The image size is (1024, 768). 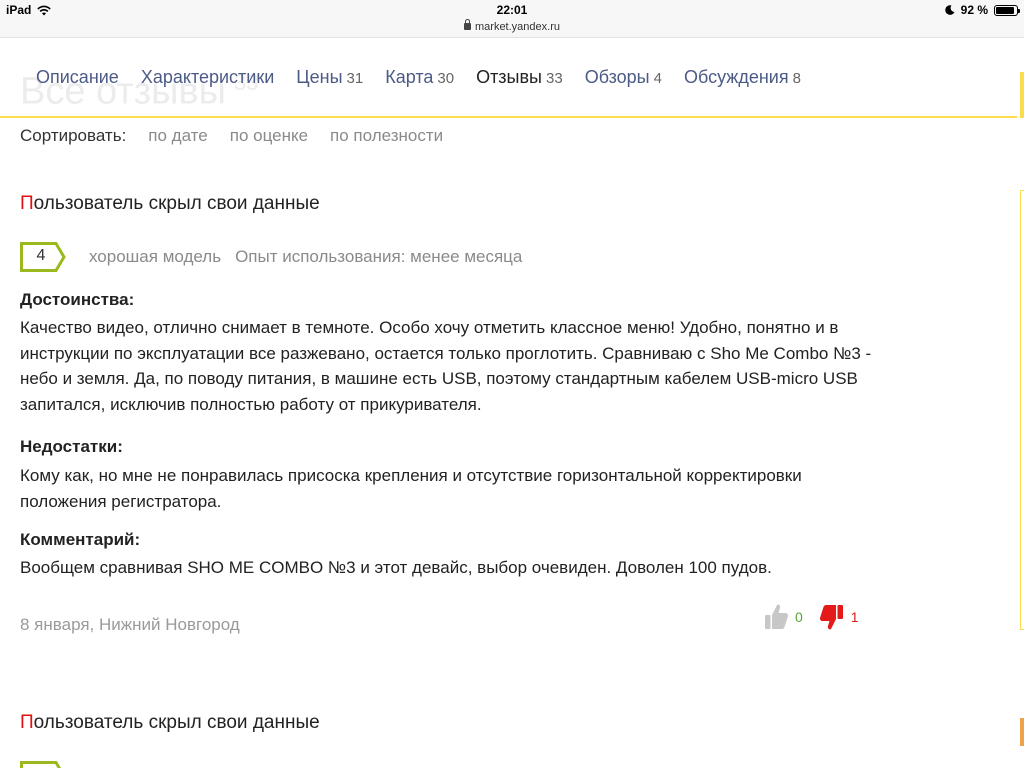 What do you see at coordinates (386, 136) in the screenshot?
I see `sort-by-usefulness: по полезности` at bounding box center [386, 136].